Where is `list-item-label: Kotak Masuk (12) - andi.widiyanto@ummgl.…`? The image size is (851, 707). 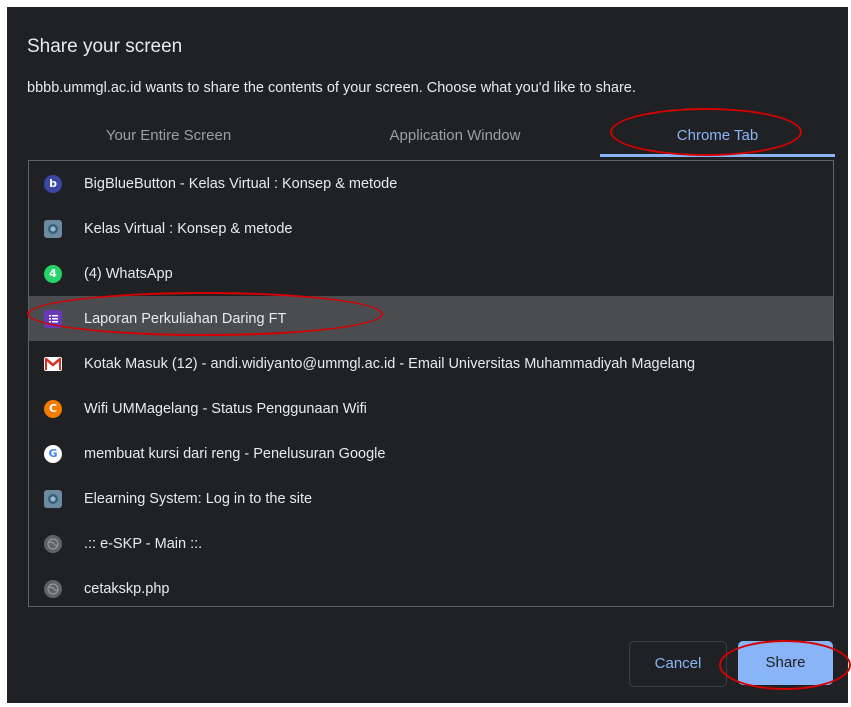 list-item-label: Kotak Masuk (12) - andi.widiyanto@ummgl.… is located at coordinates (390, 363).